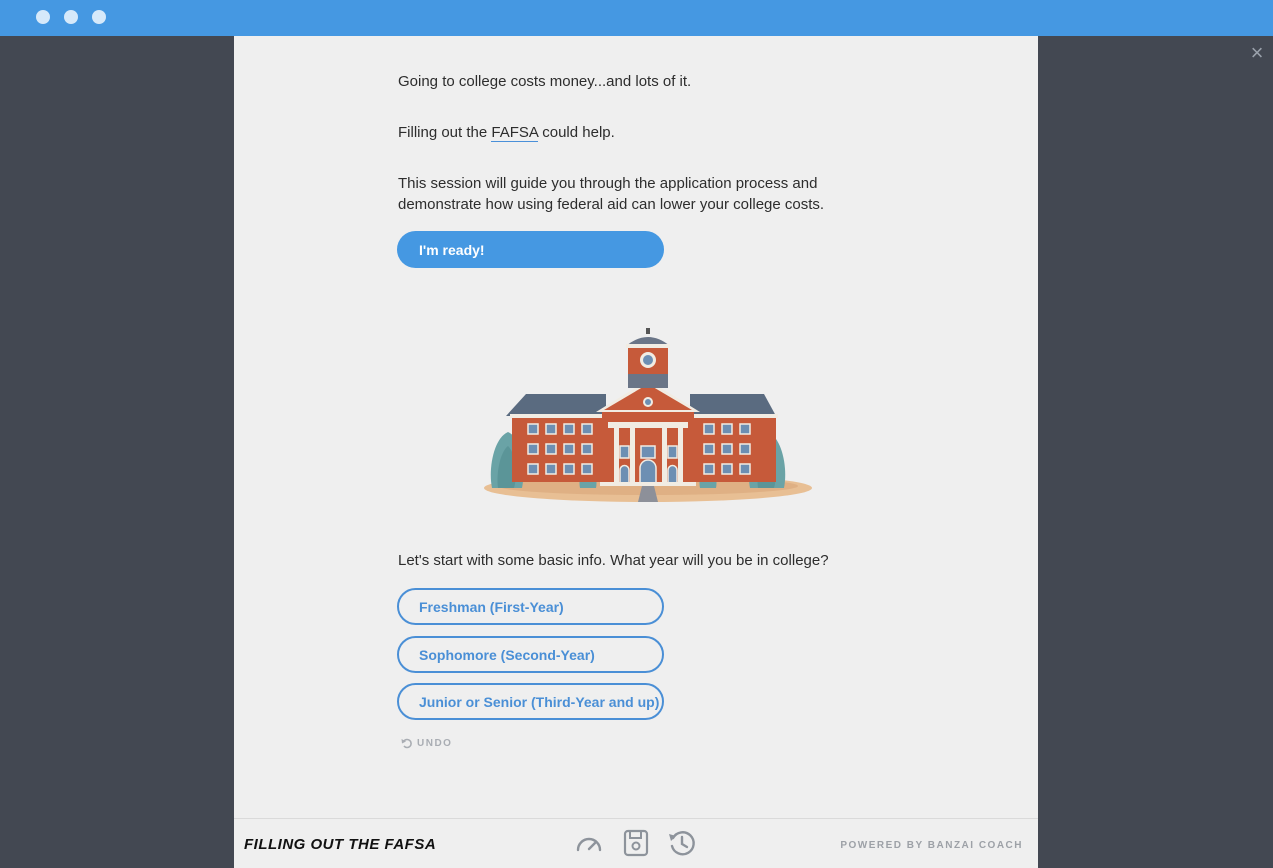 This screenshot has height=868, width=1273. I want to click on window-titlebar, so click(636, 18).